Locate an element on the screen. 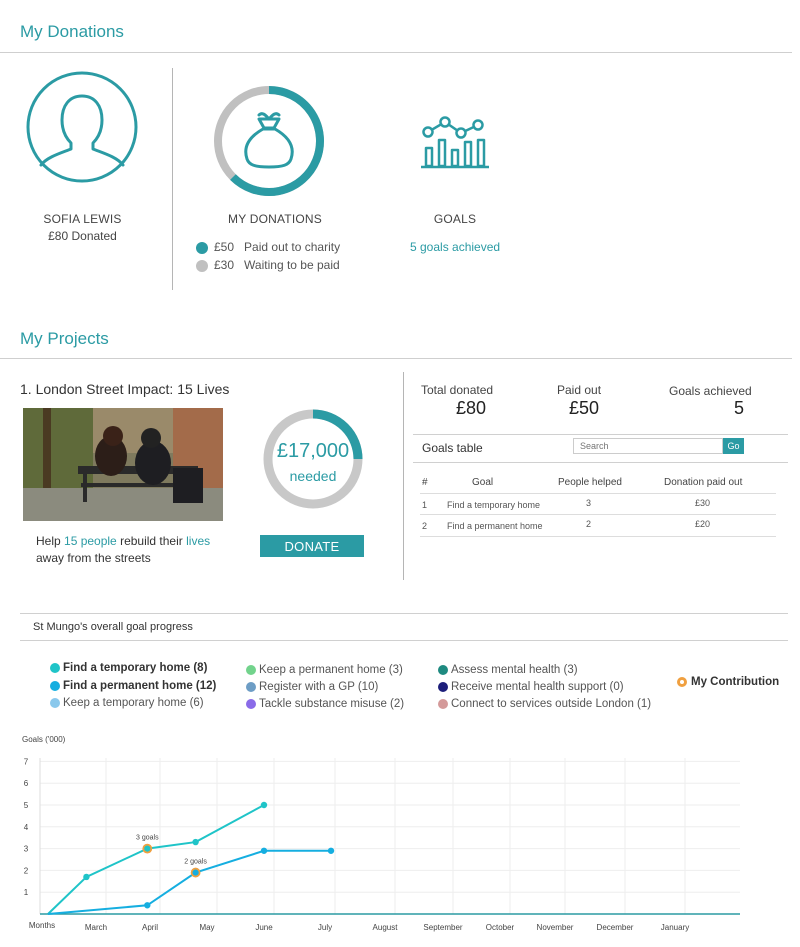  desc-after: away from the streets is located at coordinates (93, 558).